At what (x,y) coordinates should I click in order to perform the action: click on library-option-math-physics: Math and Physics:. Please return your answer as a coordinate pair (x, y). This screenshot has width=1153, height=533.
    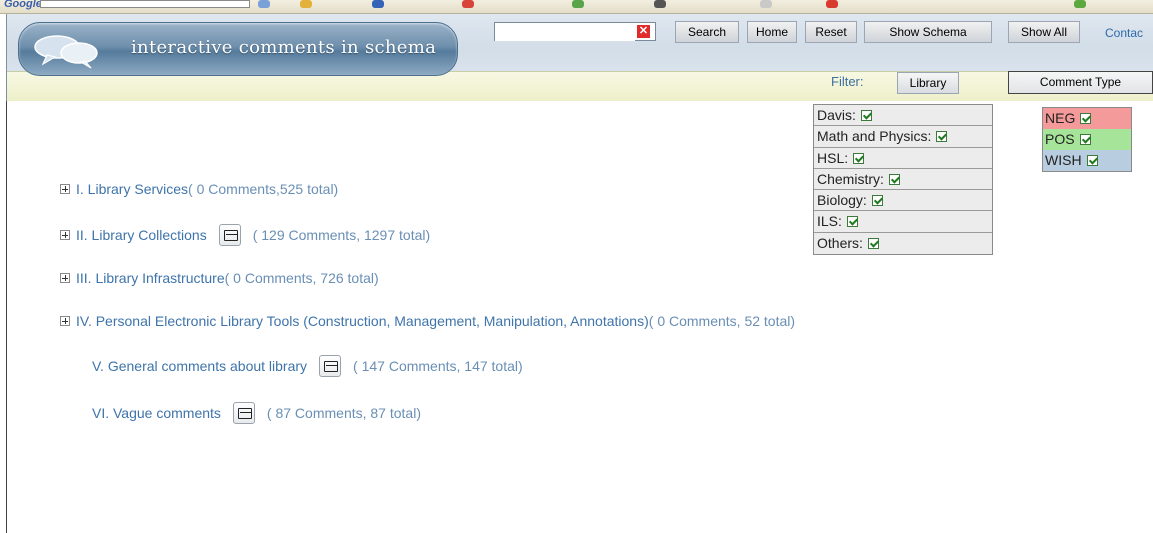
    Looking at the image, I should click on (903, 137).